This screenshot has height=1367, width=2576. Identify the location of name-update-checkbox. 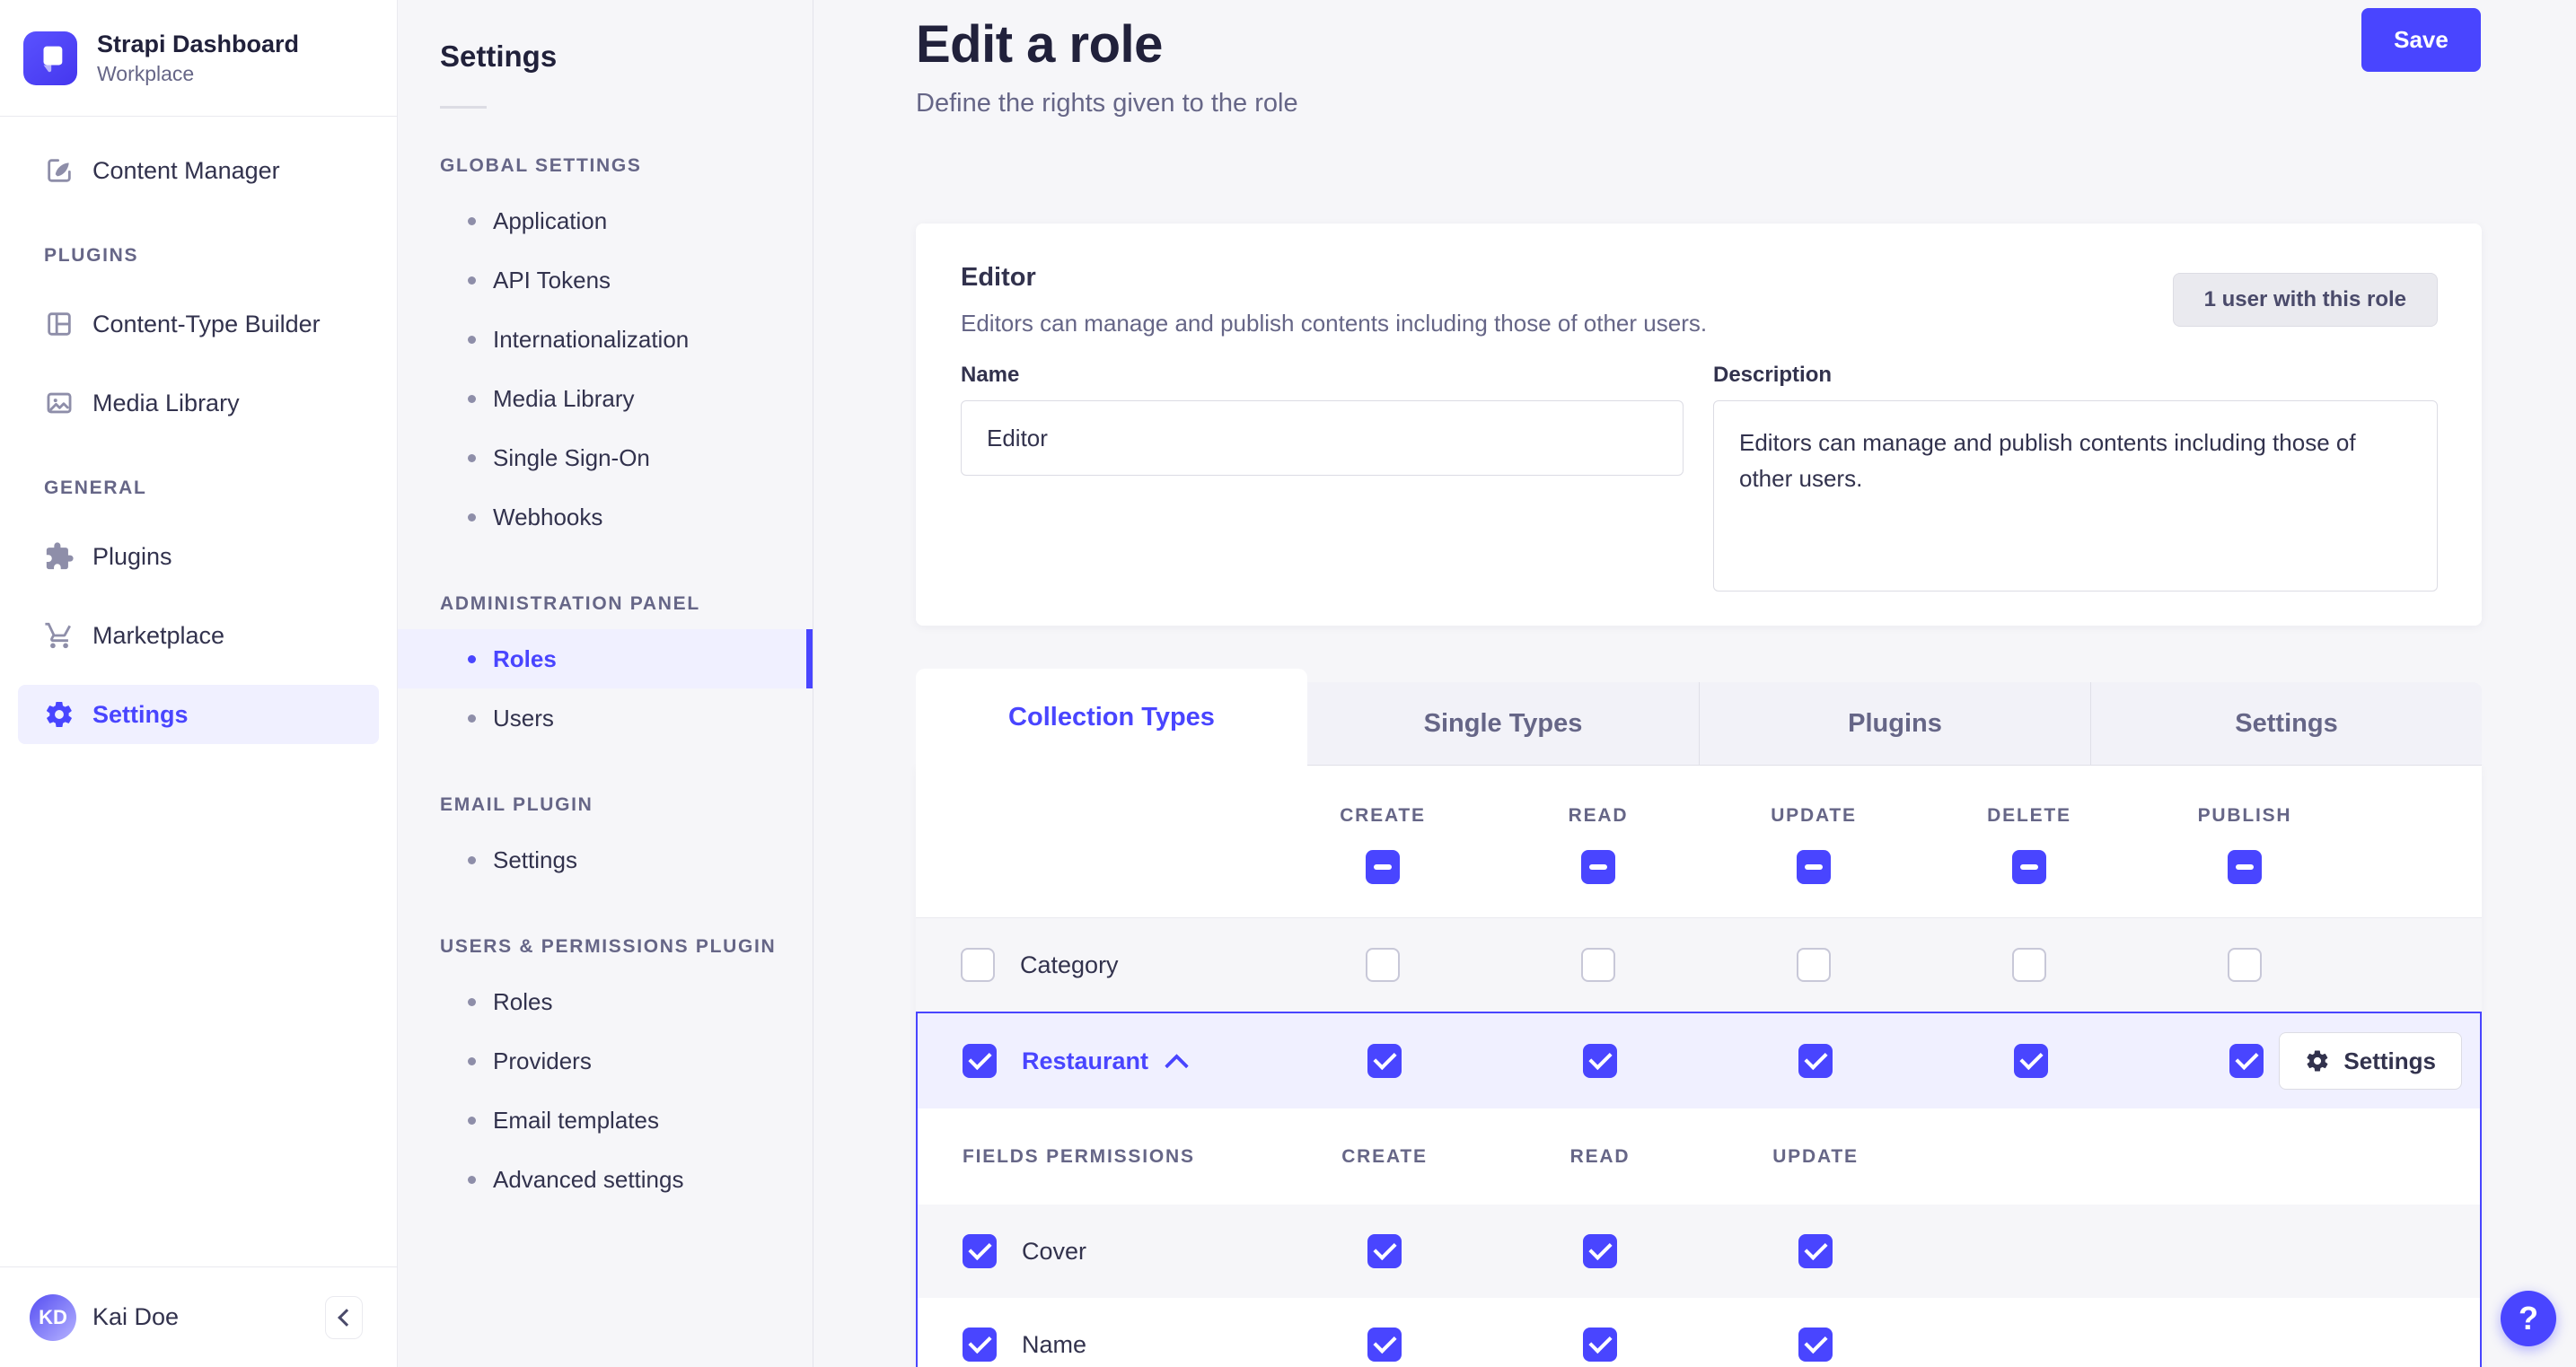
(1815, 1345).